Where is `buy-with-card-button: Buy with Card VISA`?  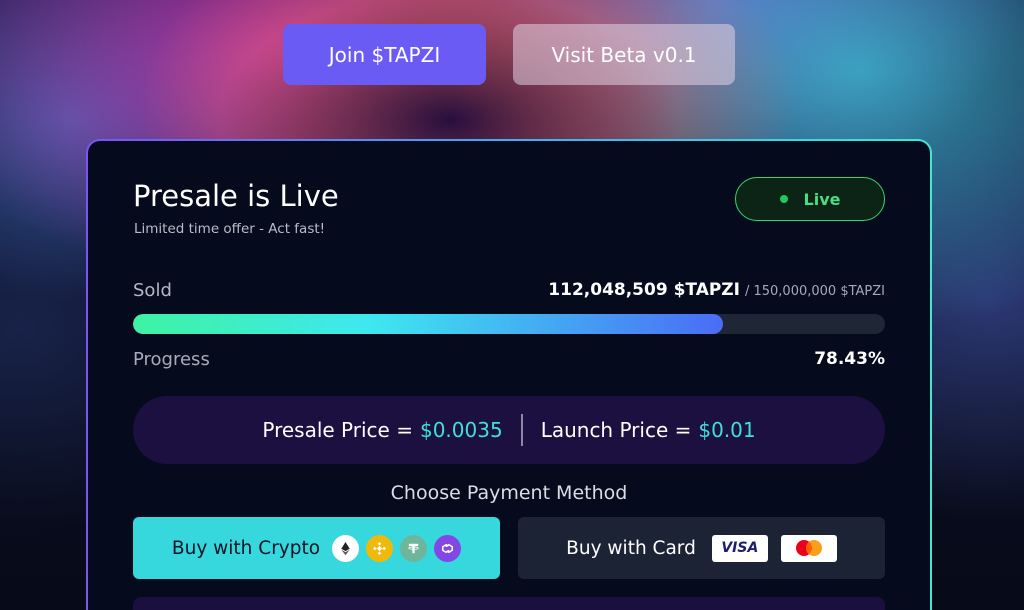 buy-with-card-button: Buy with Card VISA is located at coordinates (701, 548).